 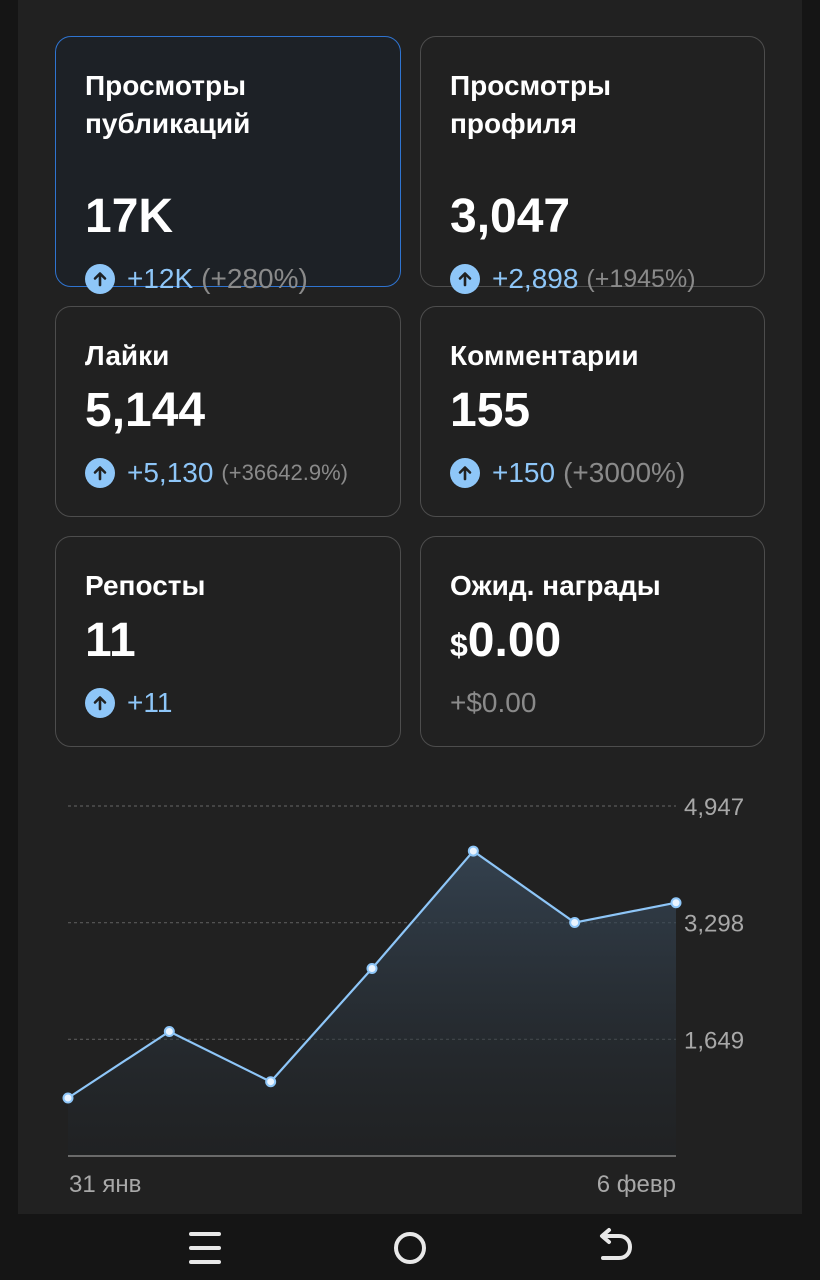 What do you see at coordinates (510, 216) in the screenshot?
I see `card-value: 3,047` at bounding box center [510, 216].